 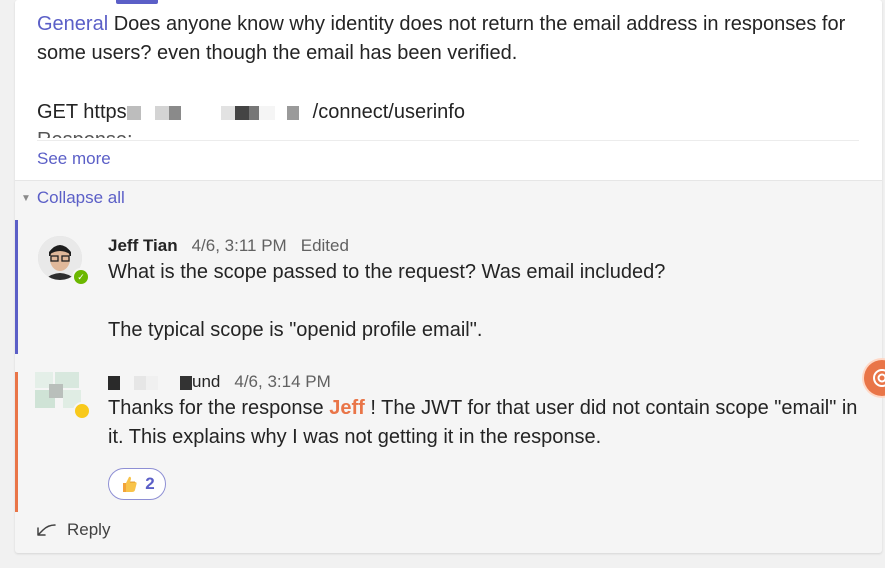 What do you see at coordinates (74, 159) in the screenshot?
I see `see-more-link: See more` at bounding box center [74, 159].